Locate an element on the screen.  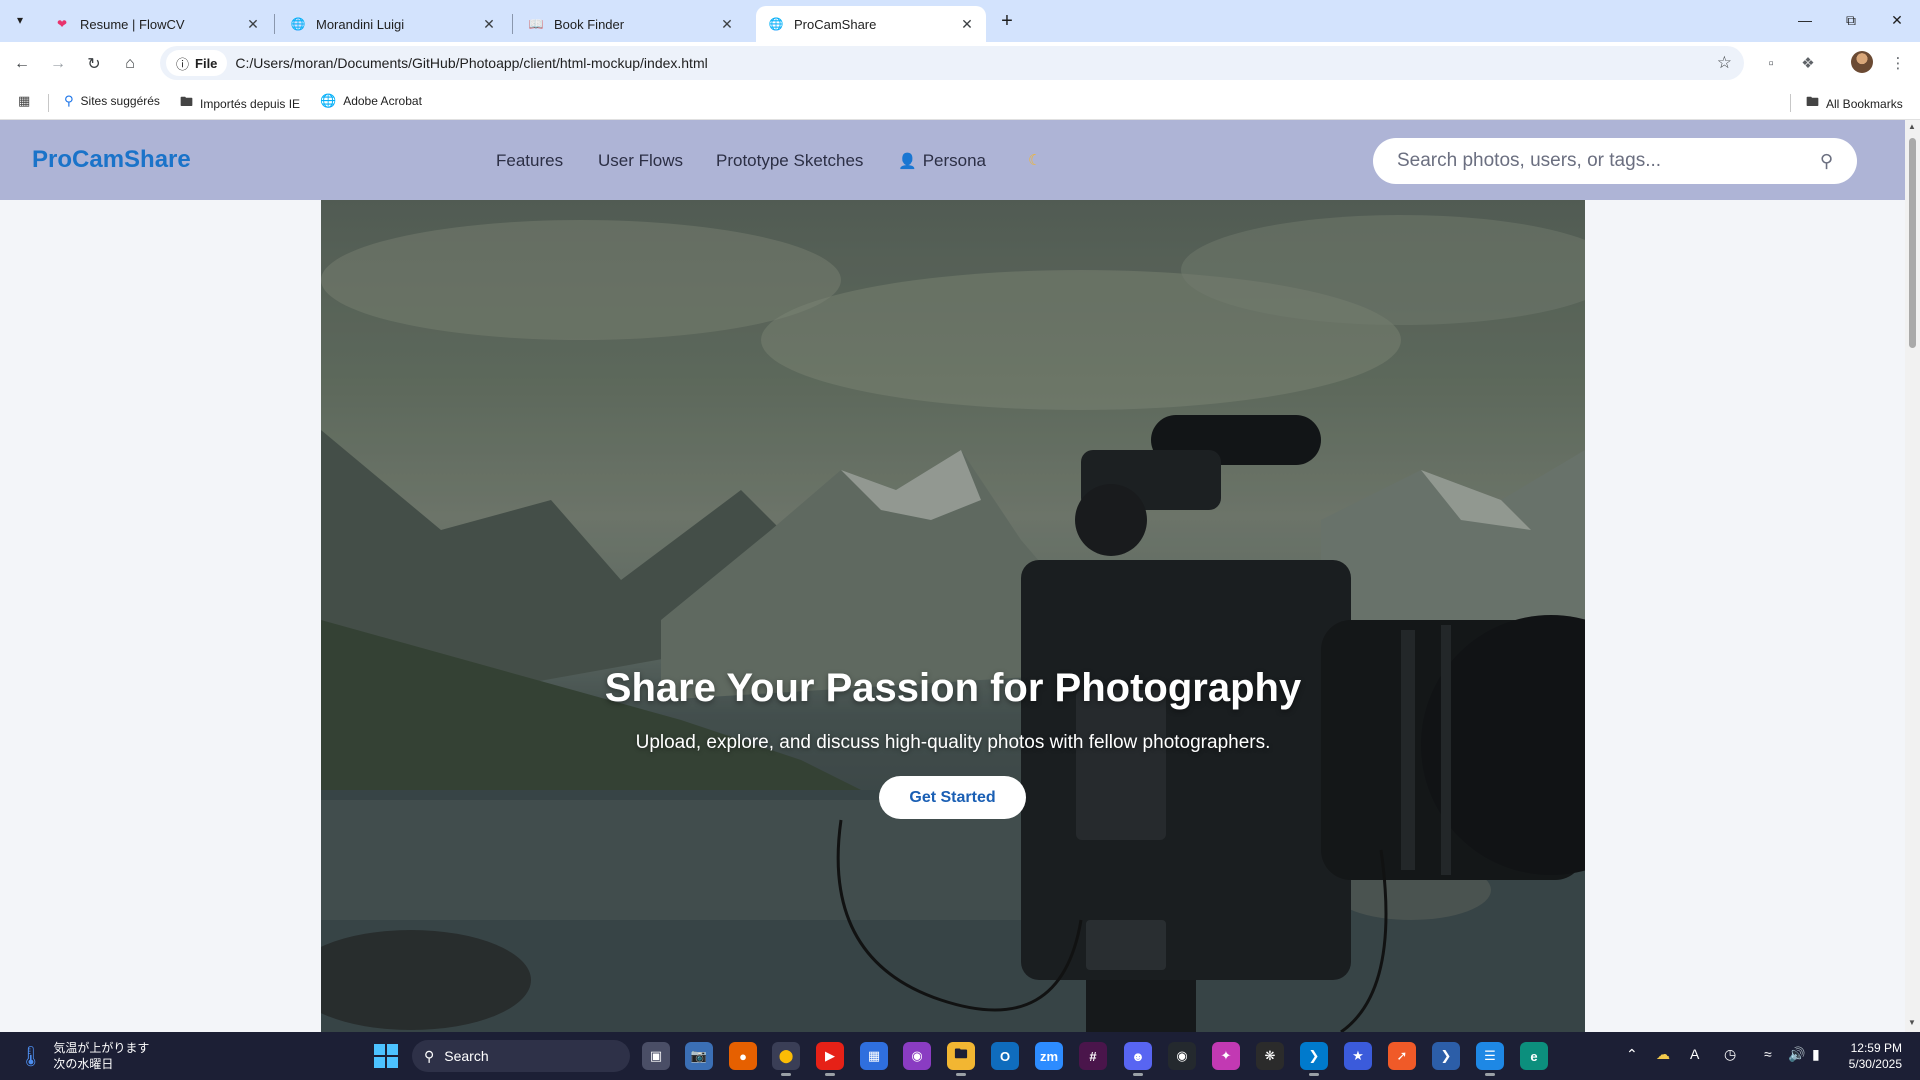
task-view-icon: ▣ is located at coordinates (656, 1056).